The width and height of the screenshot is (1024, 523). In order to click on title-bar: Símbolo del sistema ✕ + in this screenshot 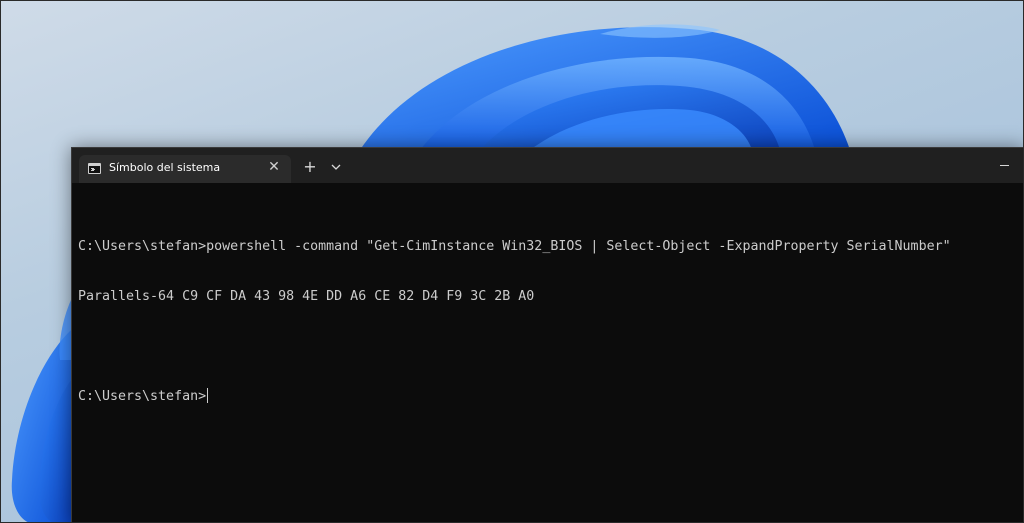, I will do `click(548, 165)`.